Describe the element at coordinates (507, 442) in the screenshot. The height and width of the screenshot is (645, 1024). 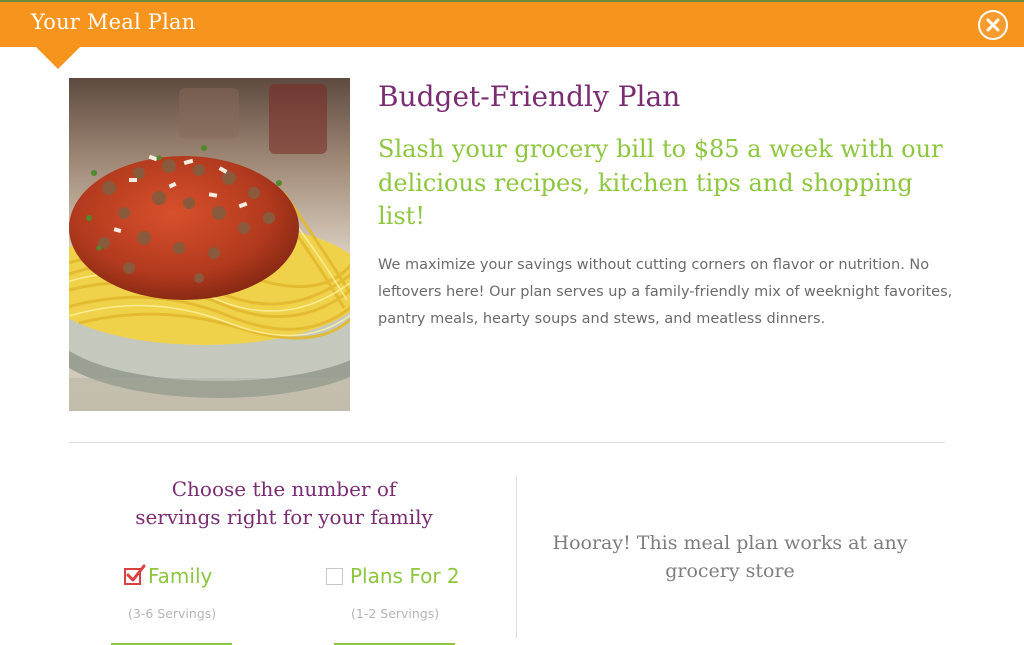
I see `section-divider` at that location.